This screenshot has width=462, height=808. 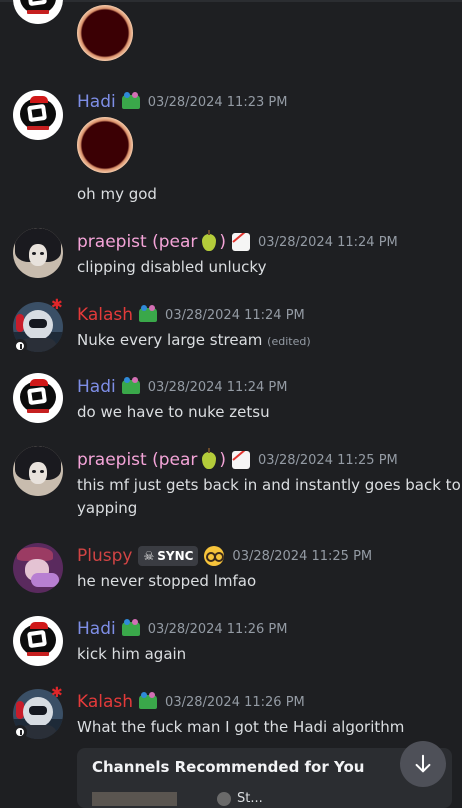 I want to click on message-header: Pluspy ☠ SYNC 03/28/2024 11:25 PM, so click(x=224, y=556).